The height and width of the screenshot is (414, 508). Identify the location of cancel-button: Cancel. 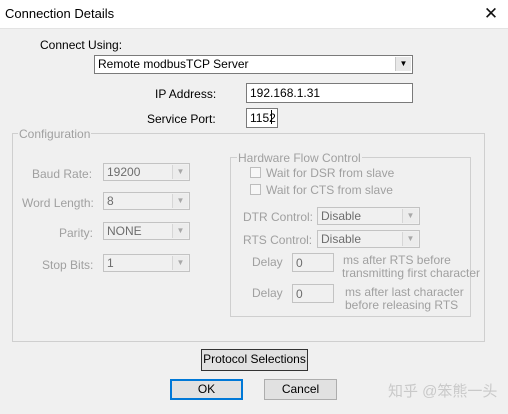
(300, 389).